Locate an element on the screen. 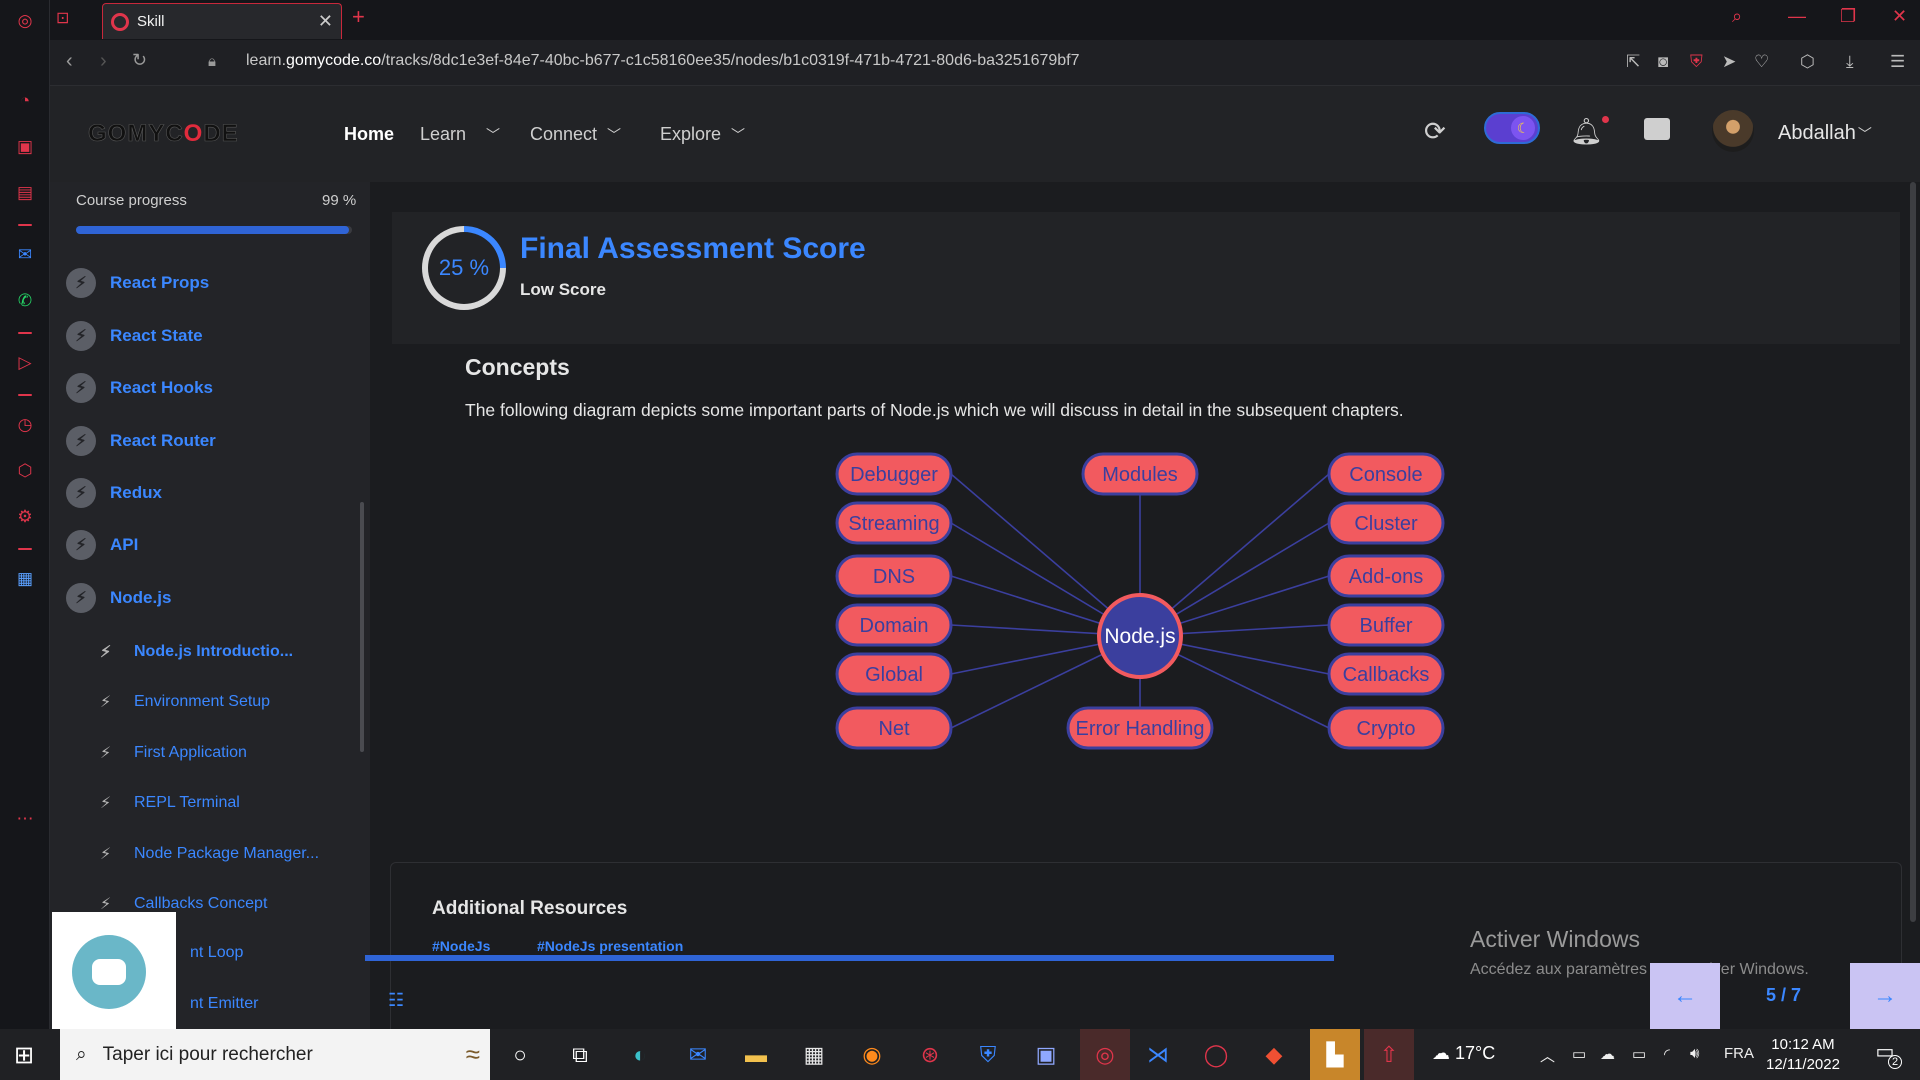 The image size is (1920, 1080). nav-learn: Learn ﹀ is located at coordinates (460, 134).